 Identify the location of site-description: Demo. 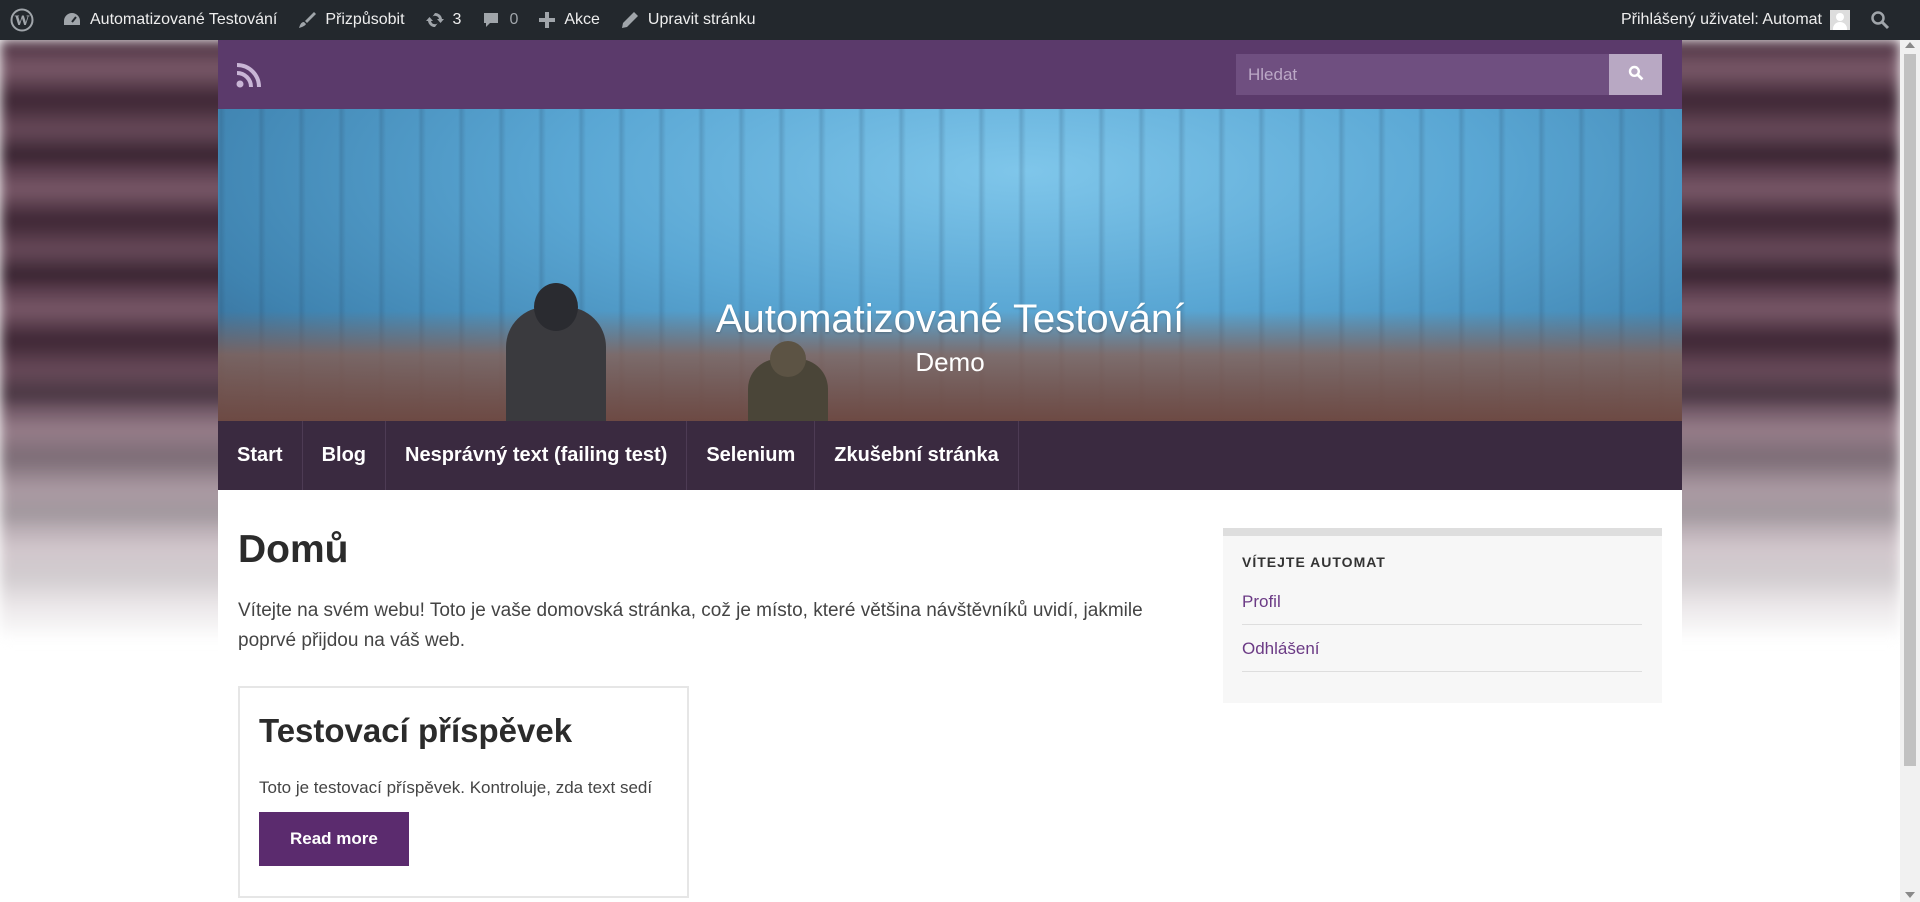
(950, 362).